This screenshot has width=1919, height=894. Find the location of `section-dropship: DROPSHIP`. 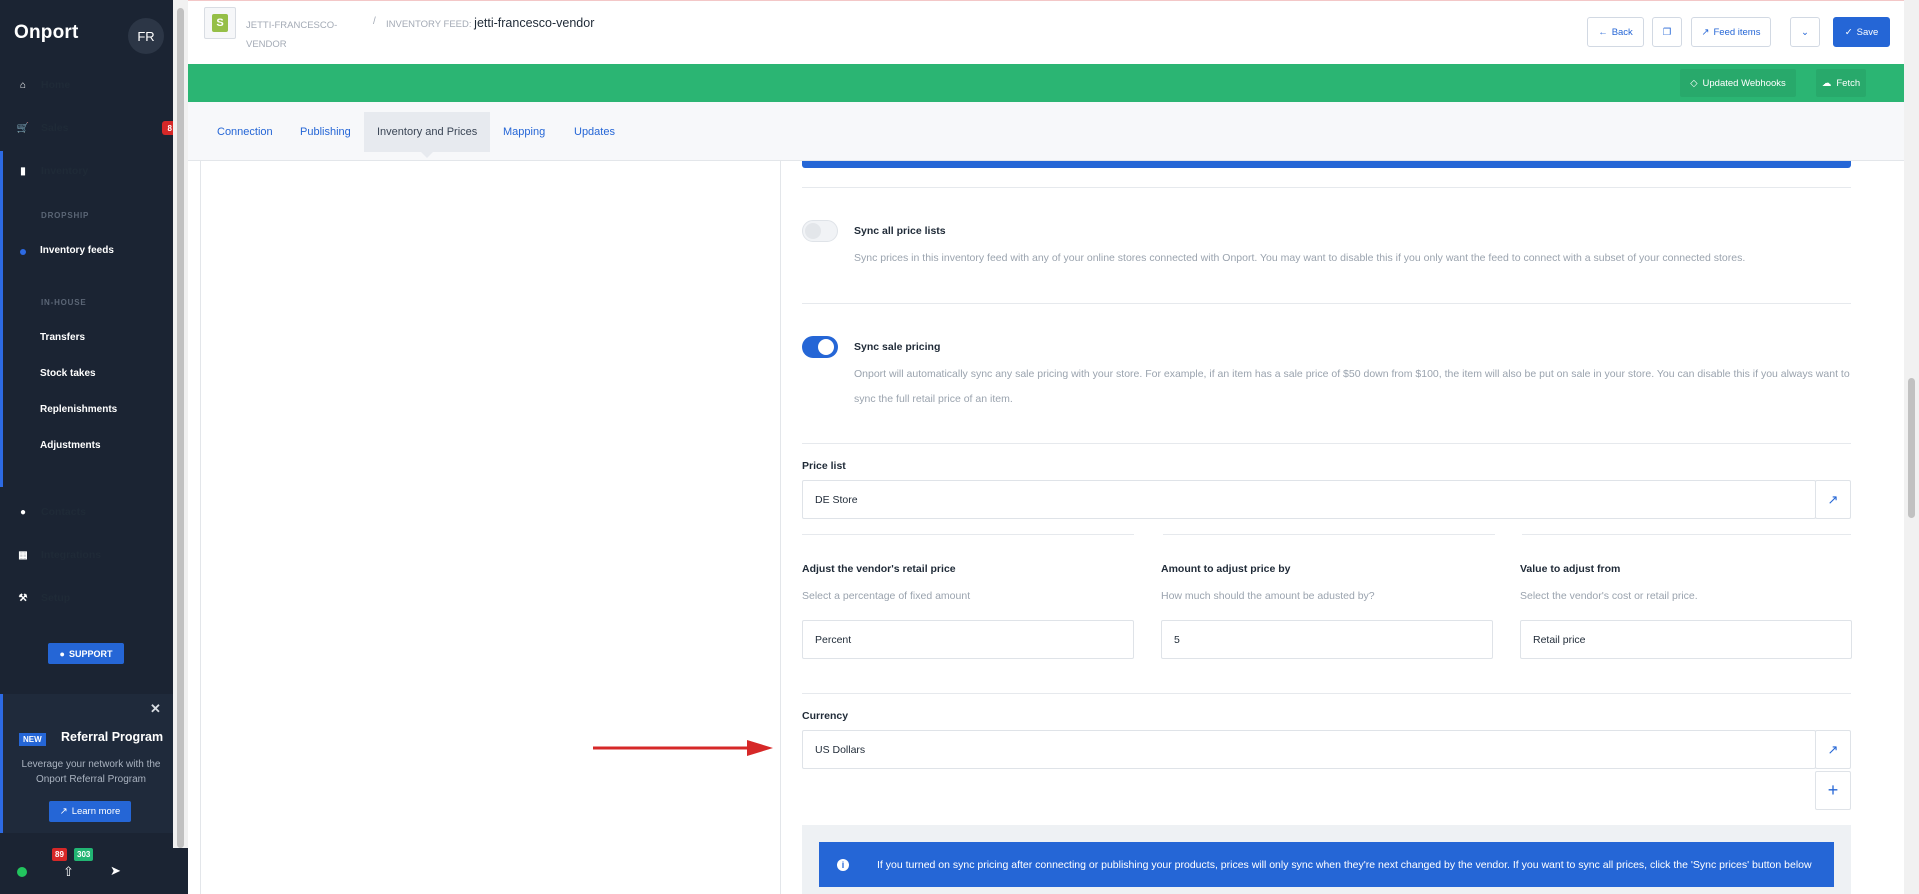

section-dropship: DROPSHIP is located at coordinates (65, 215).